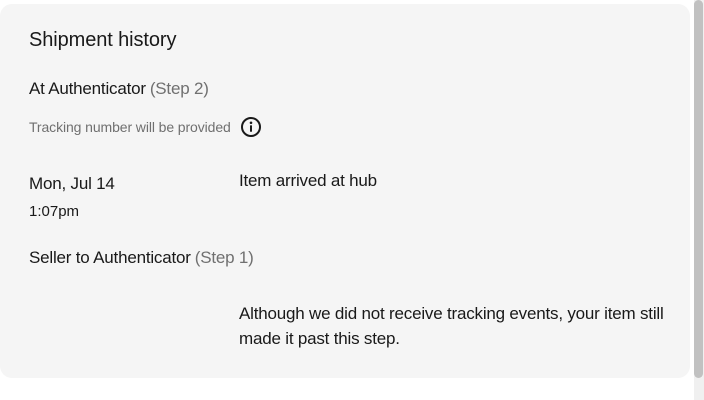  I want to click on section-title: Shipment history, so click(103, 40).